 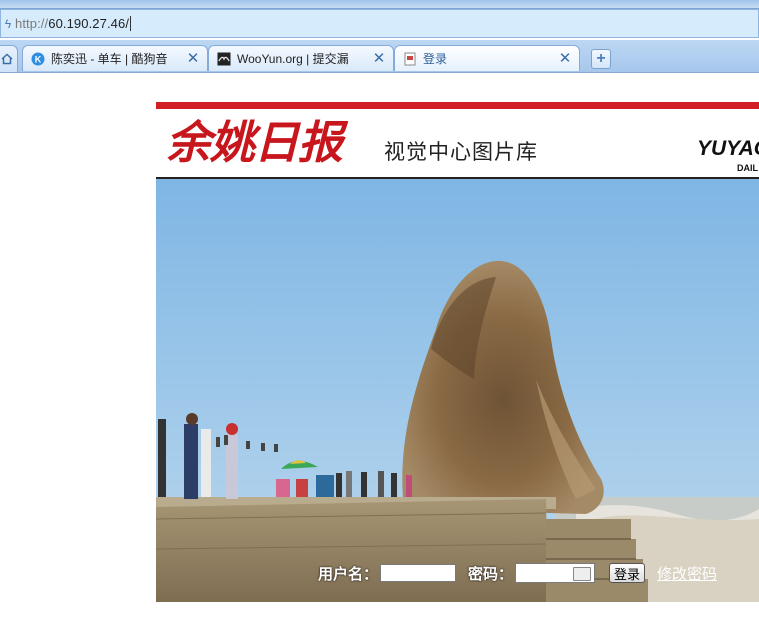 What do you see at coordinates (418, 573) in the screenshot?
I see `username-input` at bounding box center [418, 573].